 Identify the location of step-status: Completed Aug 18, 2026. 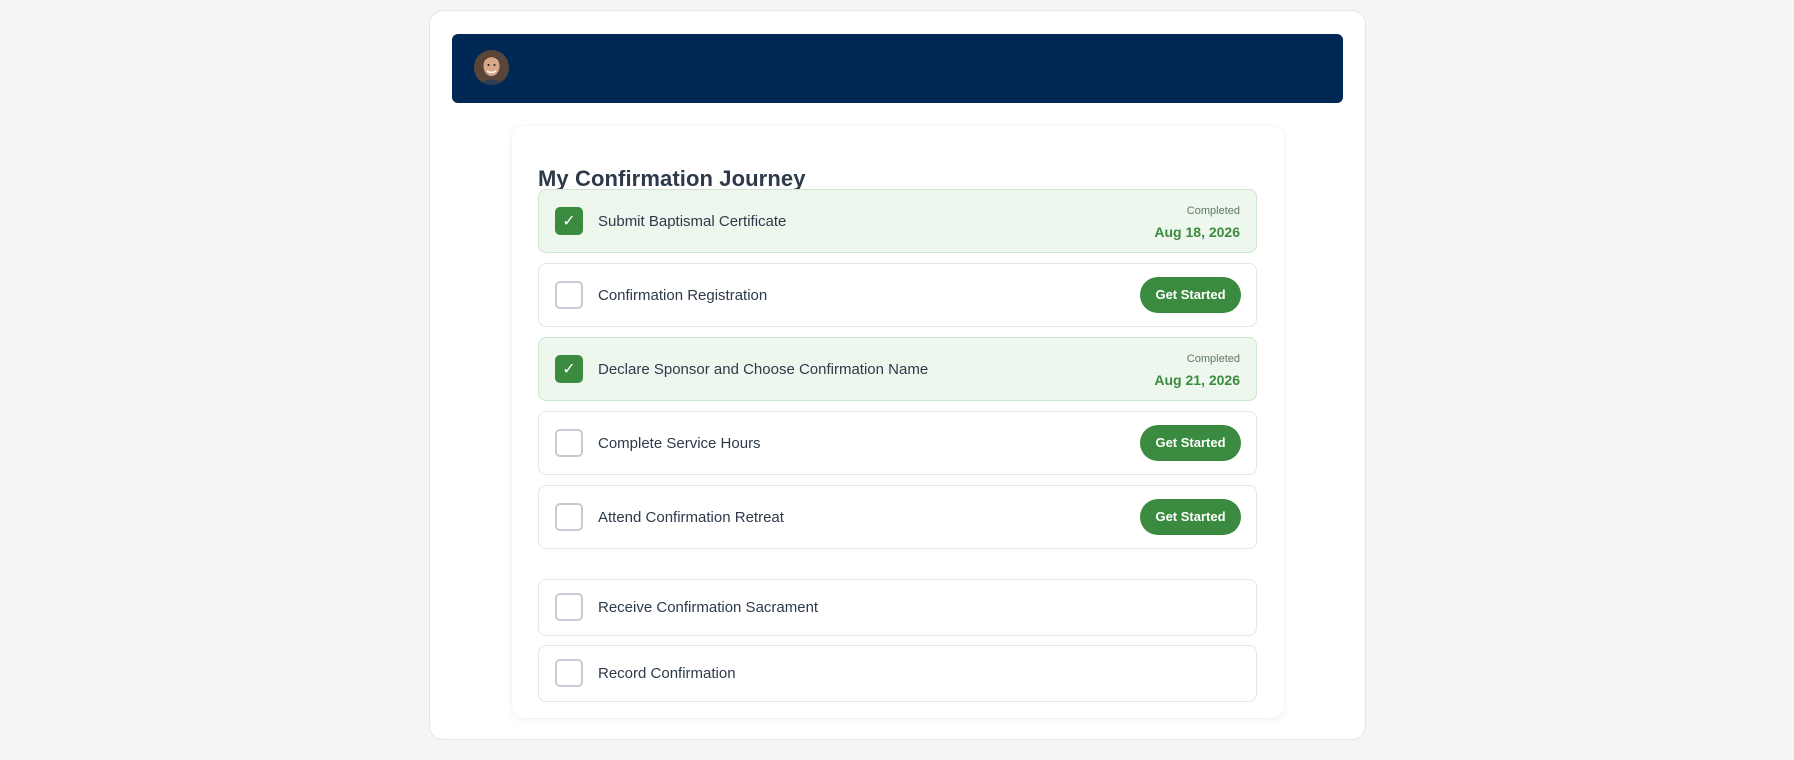
(1197, 223).